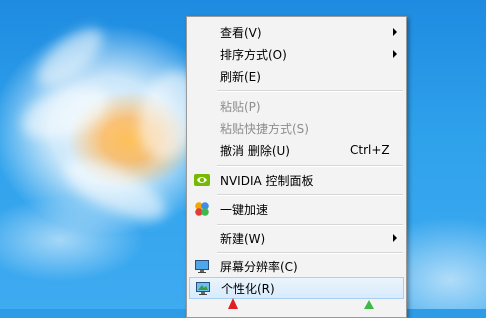  I want to click on menu-item-new: 新建(W), so click(296, 238).